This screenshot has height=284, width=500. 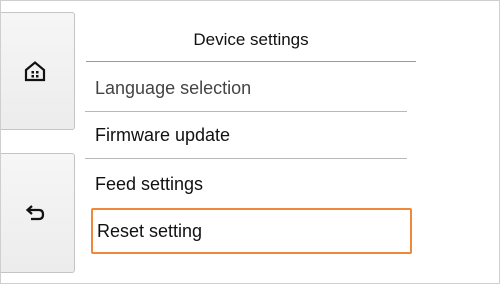 I want to click on home-button, so click(x=38, y=71).